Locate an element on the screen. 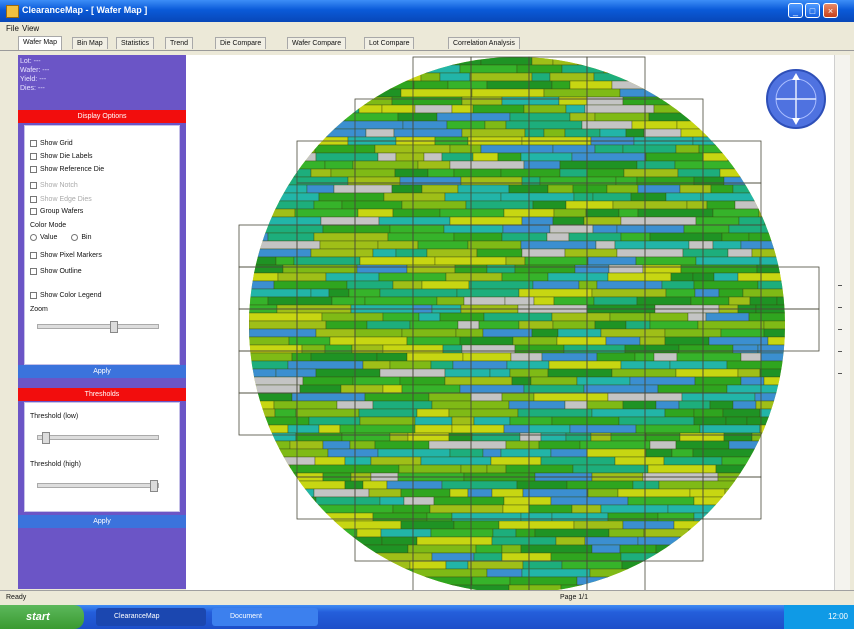  option-row: Show Grid is located at coordinates (51, 143).